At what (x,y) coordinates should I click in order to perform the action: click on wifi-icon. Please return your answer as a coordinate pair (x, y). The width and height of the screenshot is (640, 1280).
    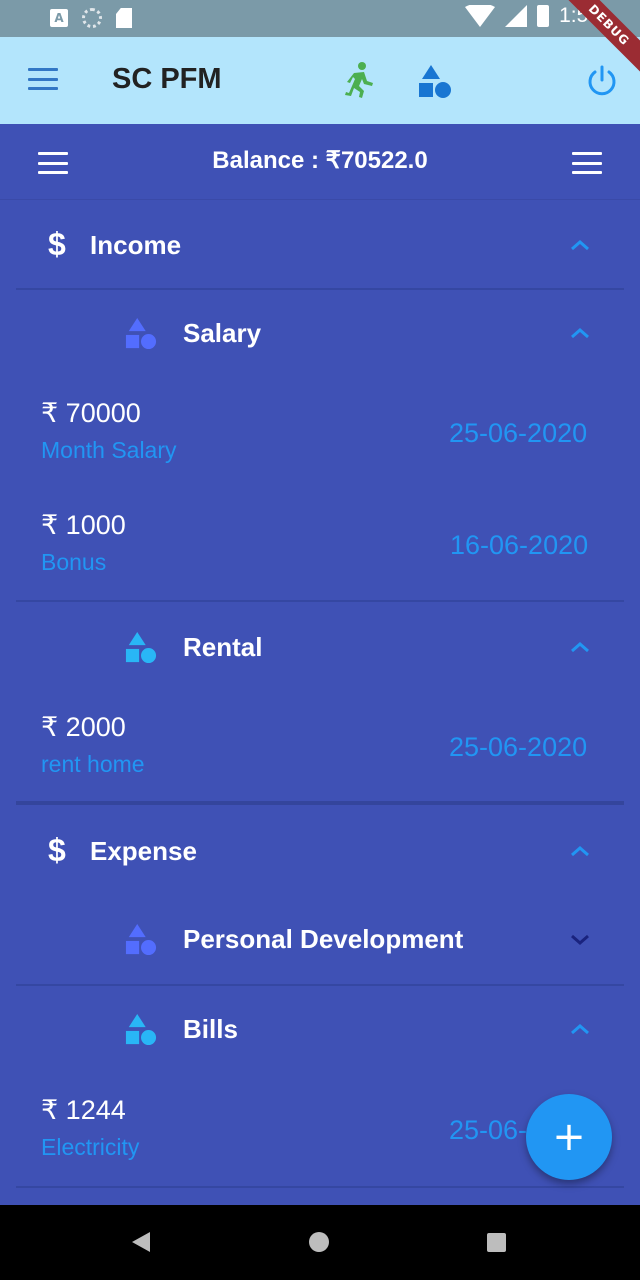
    Looking at the image, I should click on (480, 16).